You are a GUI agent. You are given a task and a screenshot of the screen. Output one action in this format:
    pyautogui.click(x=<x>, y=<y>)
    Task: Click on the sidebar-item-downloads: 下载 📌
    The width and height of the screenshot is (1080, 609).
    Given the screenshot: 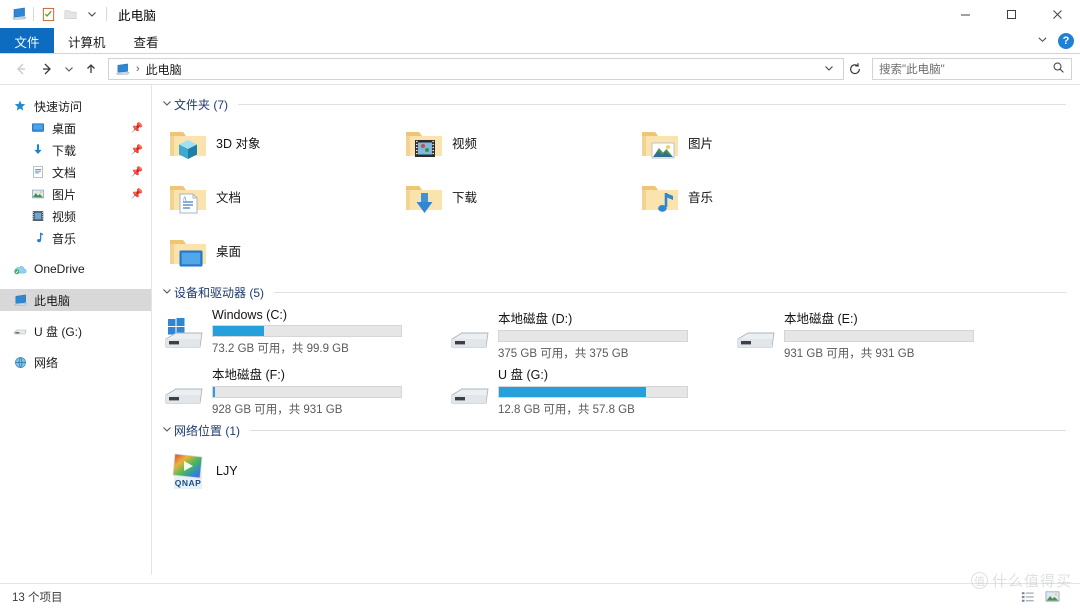 What is the action you would take?
    pyautogui.click(x=75, y=150)
    